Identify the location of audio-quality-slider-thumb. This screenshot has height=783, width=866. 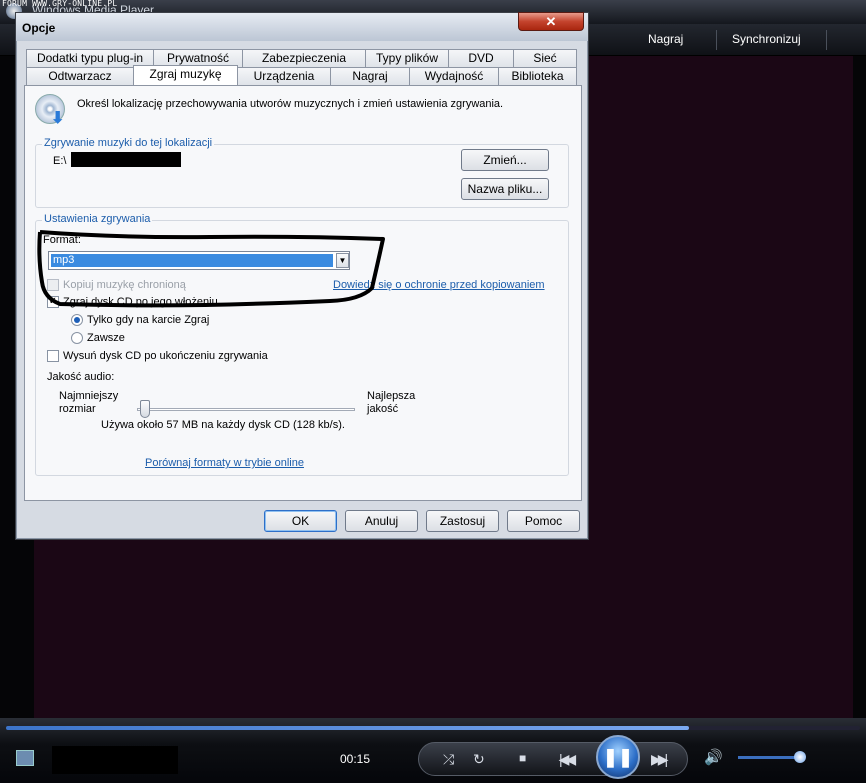
(145, 409).